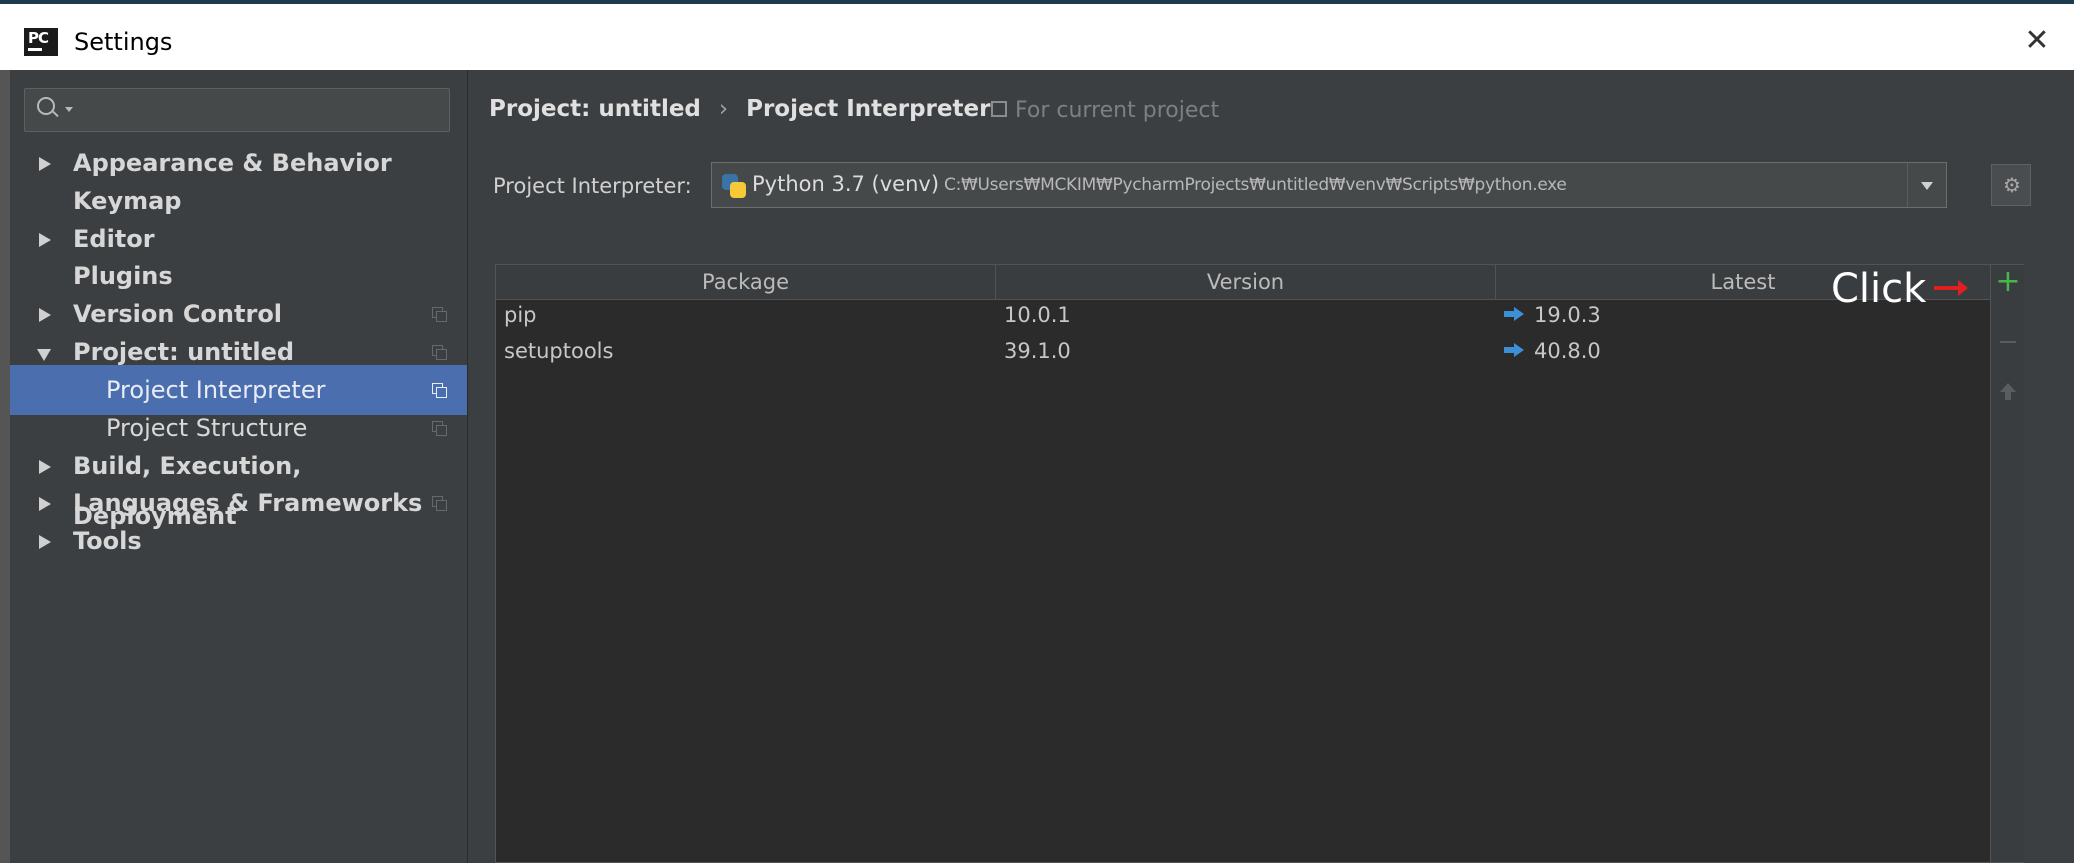  Describe the element at coordinates (1879, 289) in the screenshot. I see `annotation-click-label: Click` at that location.